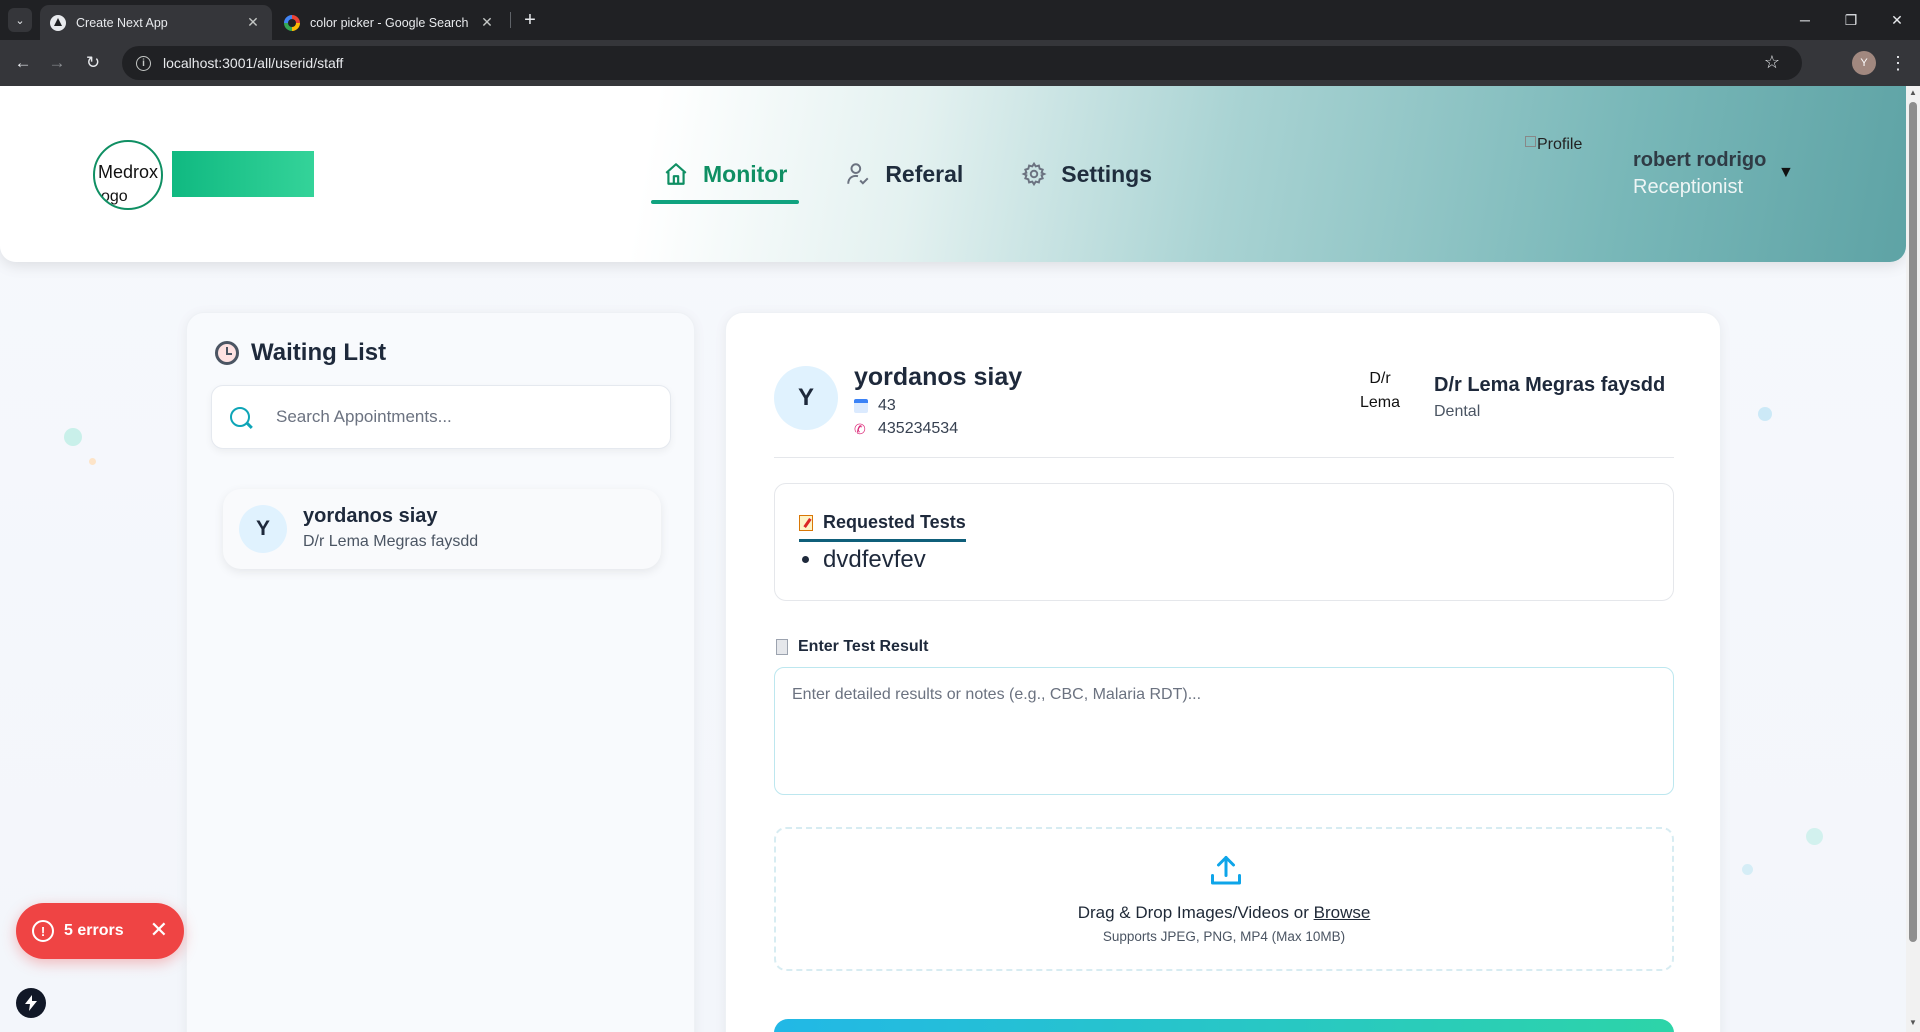 The height and width of the screenshot is (1032, 1920). I want to click on logo-image: Medrox ogo, so click(128, 175).